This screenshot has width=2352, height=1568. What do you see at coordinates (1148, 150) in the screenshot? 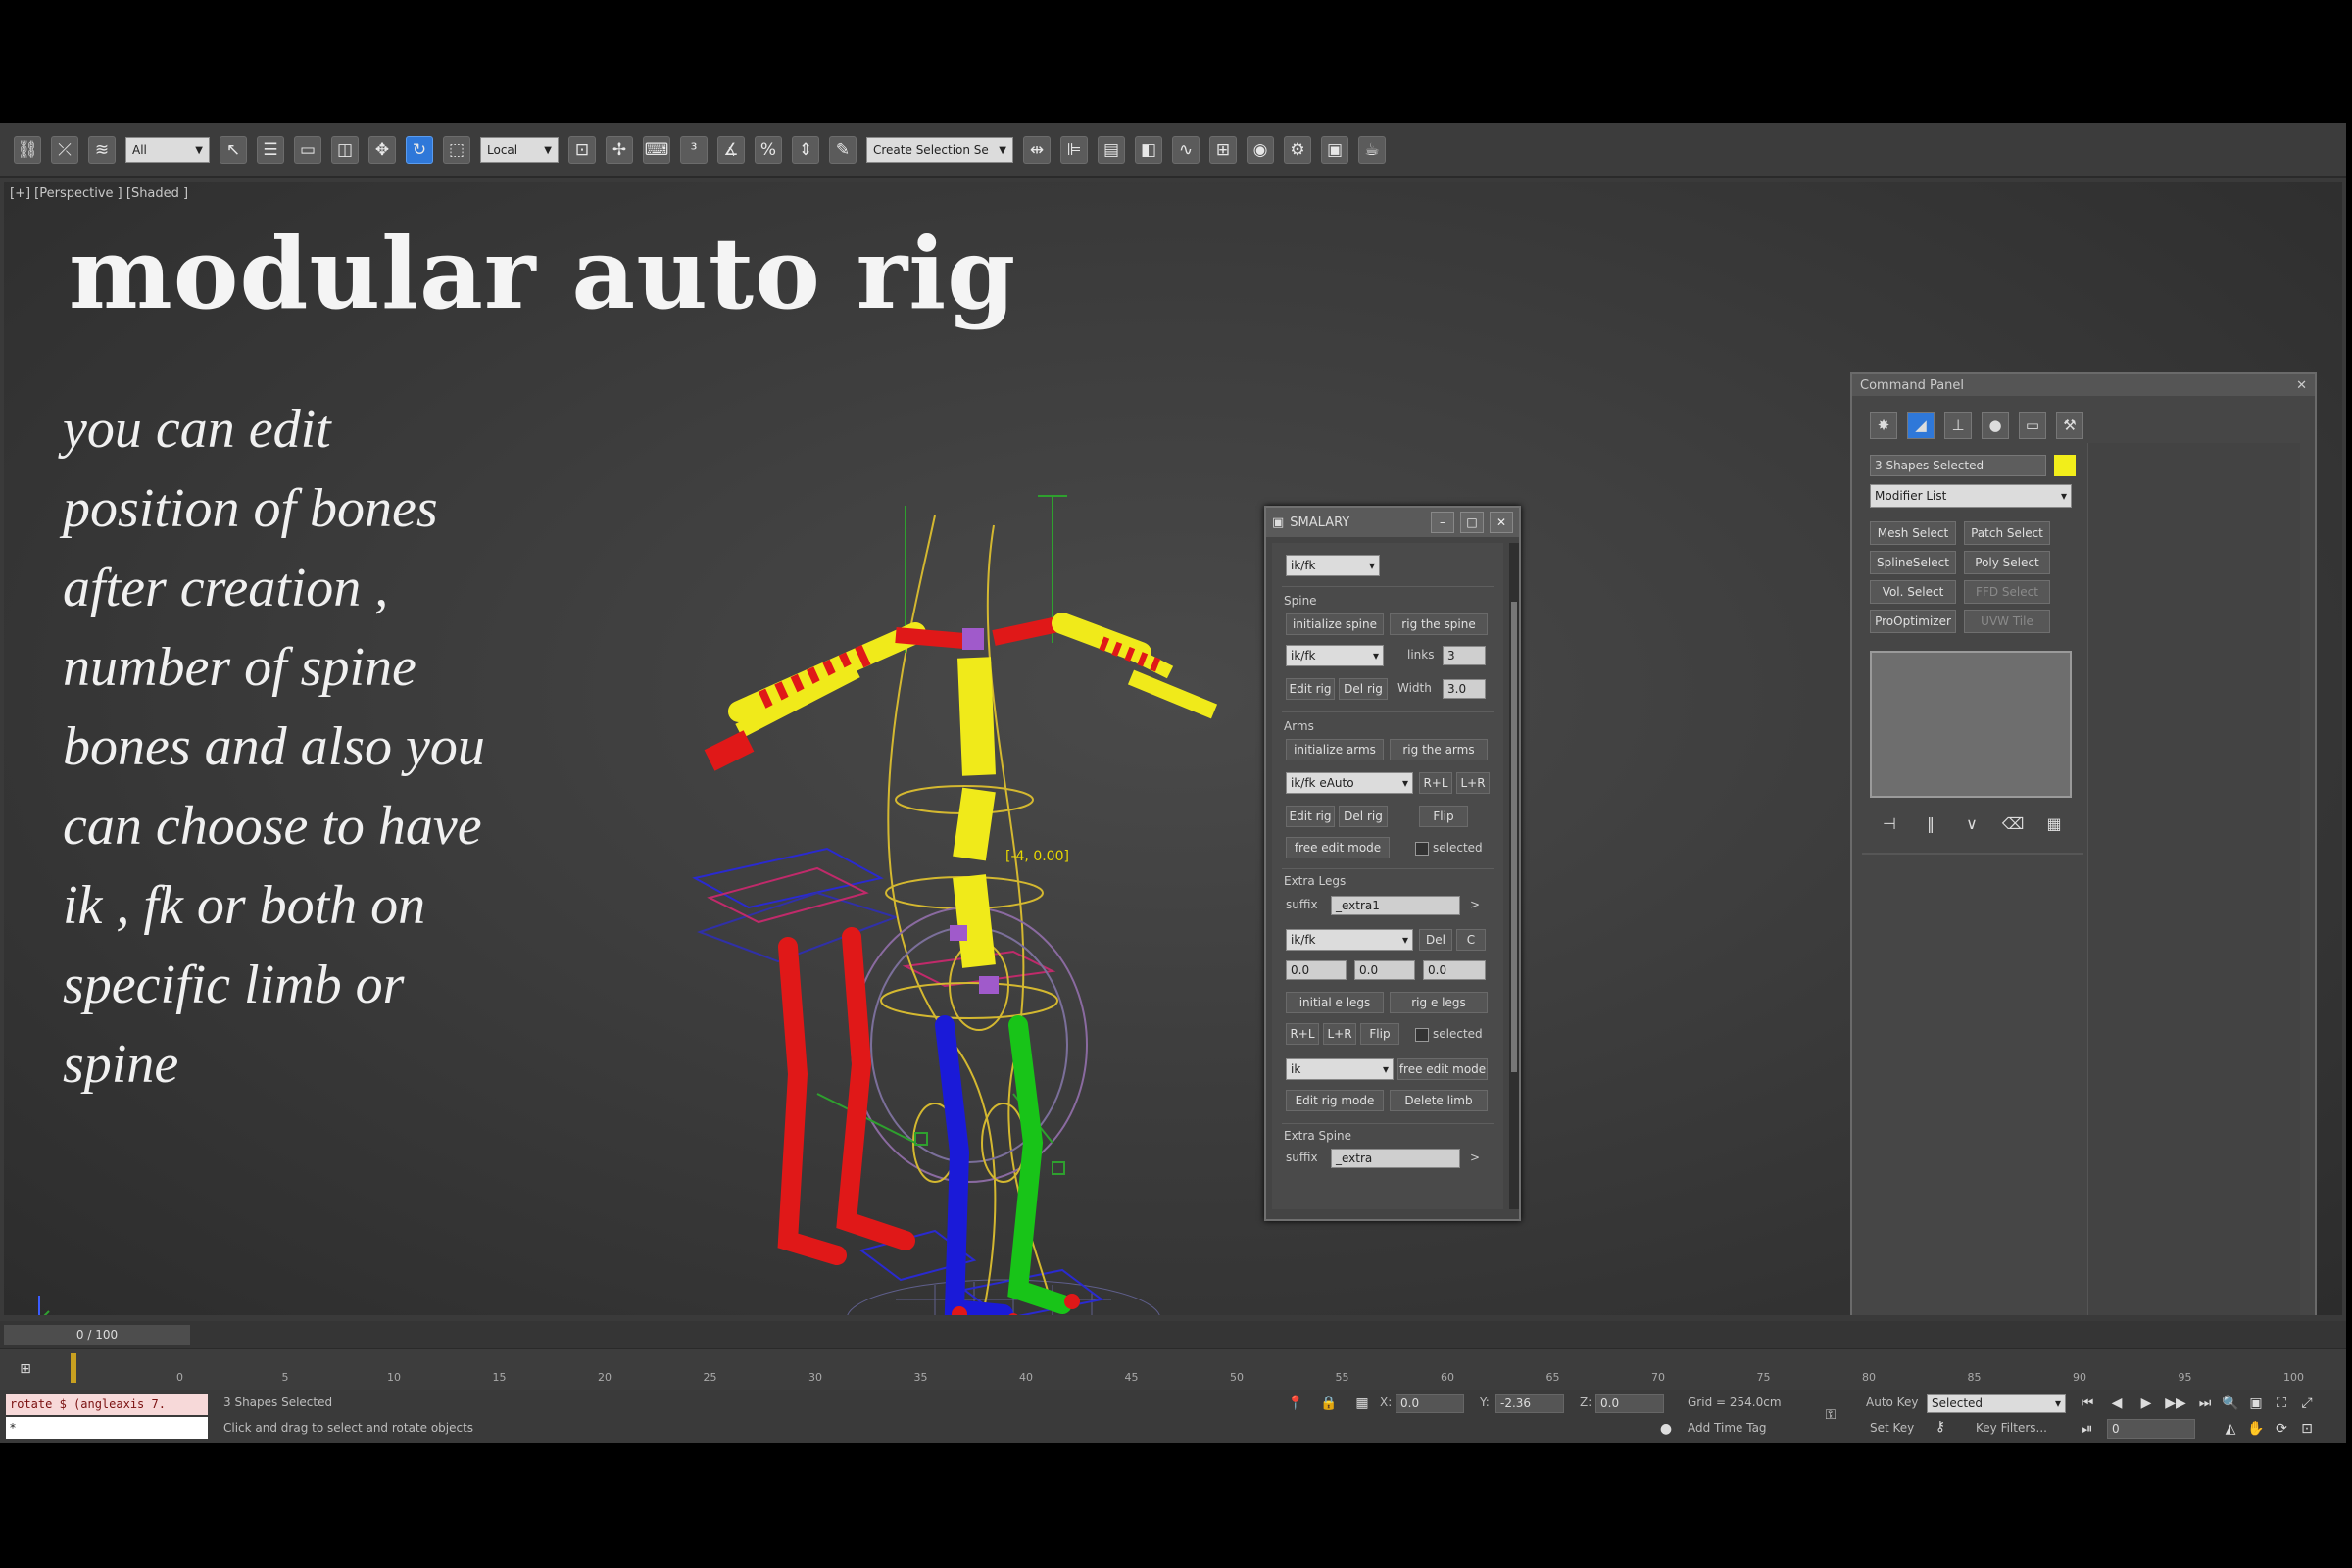
I see `graphite-ribbon-icon: ◧` at bounding box center [1148, 150].